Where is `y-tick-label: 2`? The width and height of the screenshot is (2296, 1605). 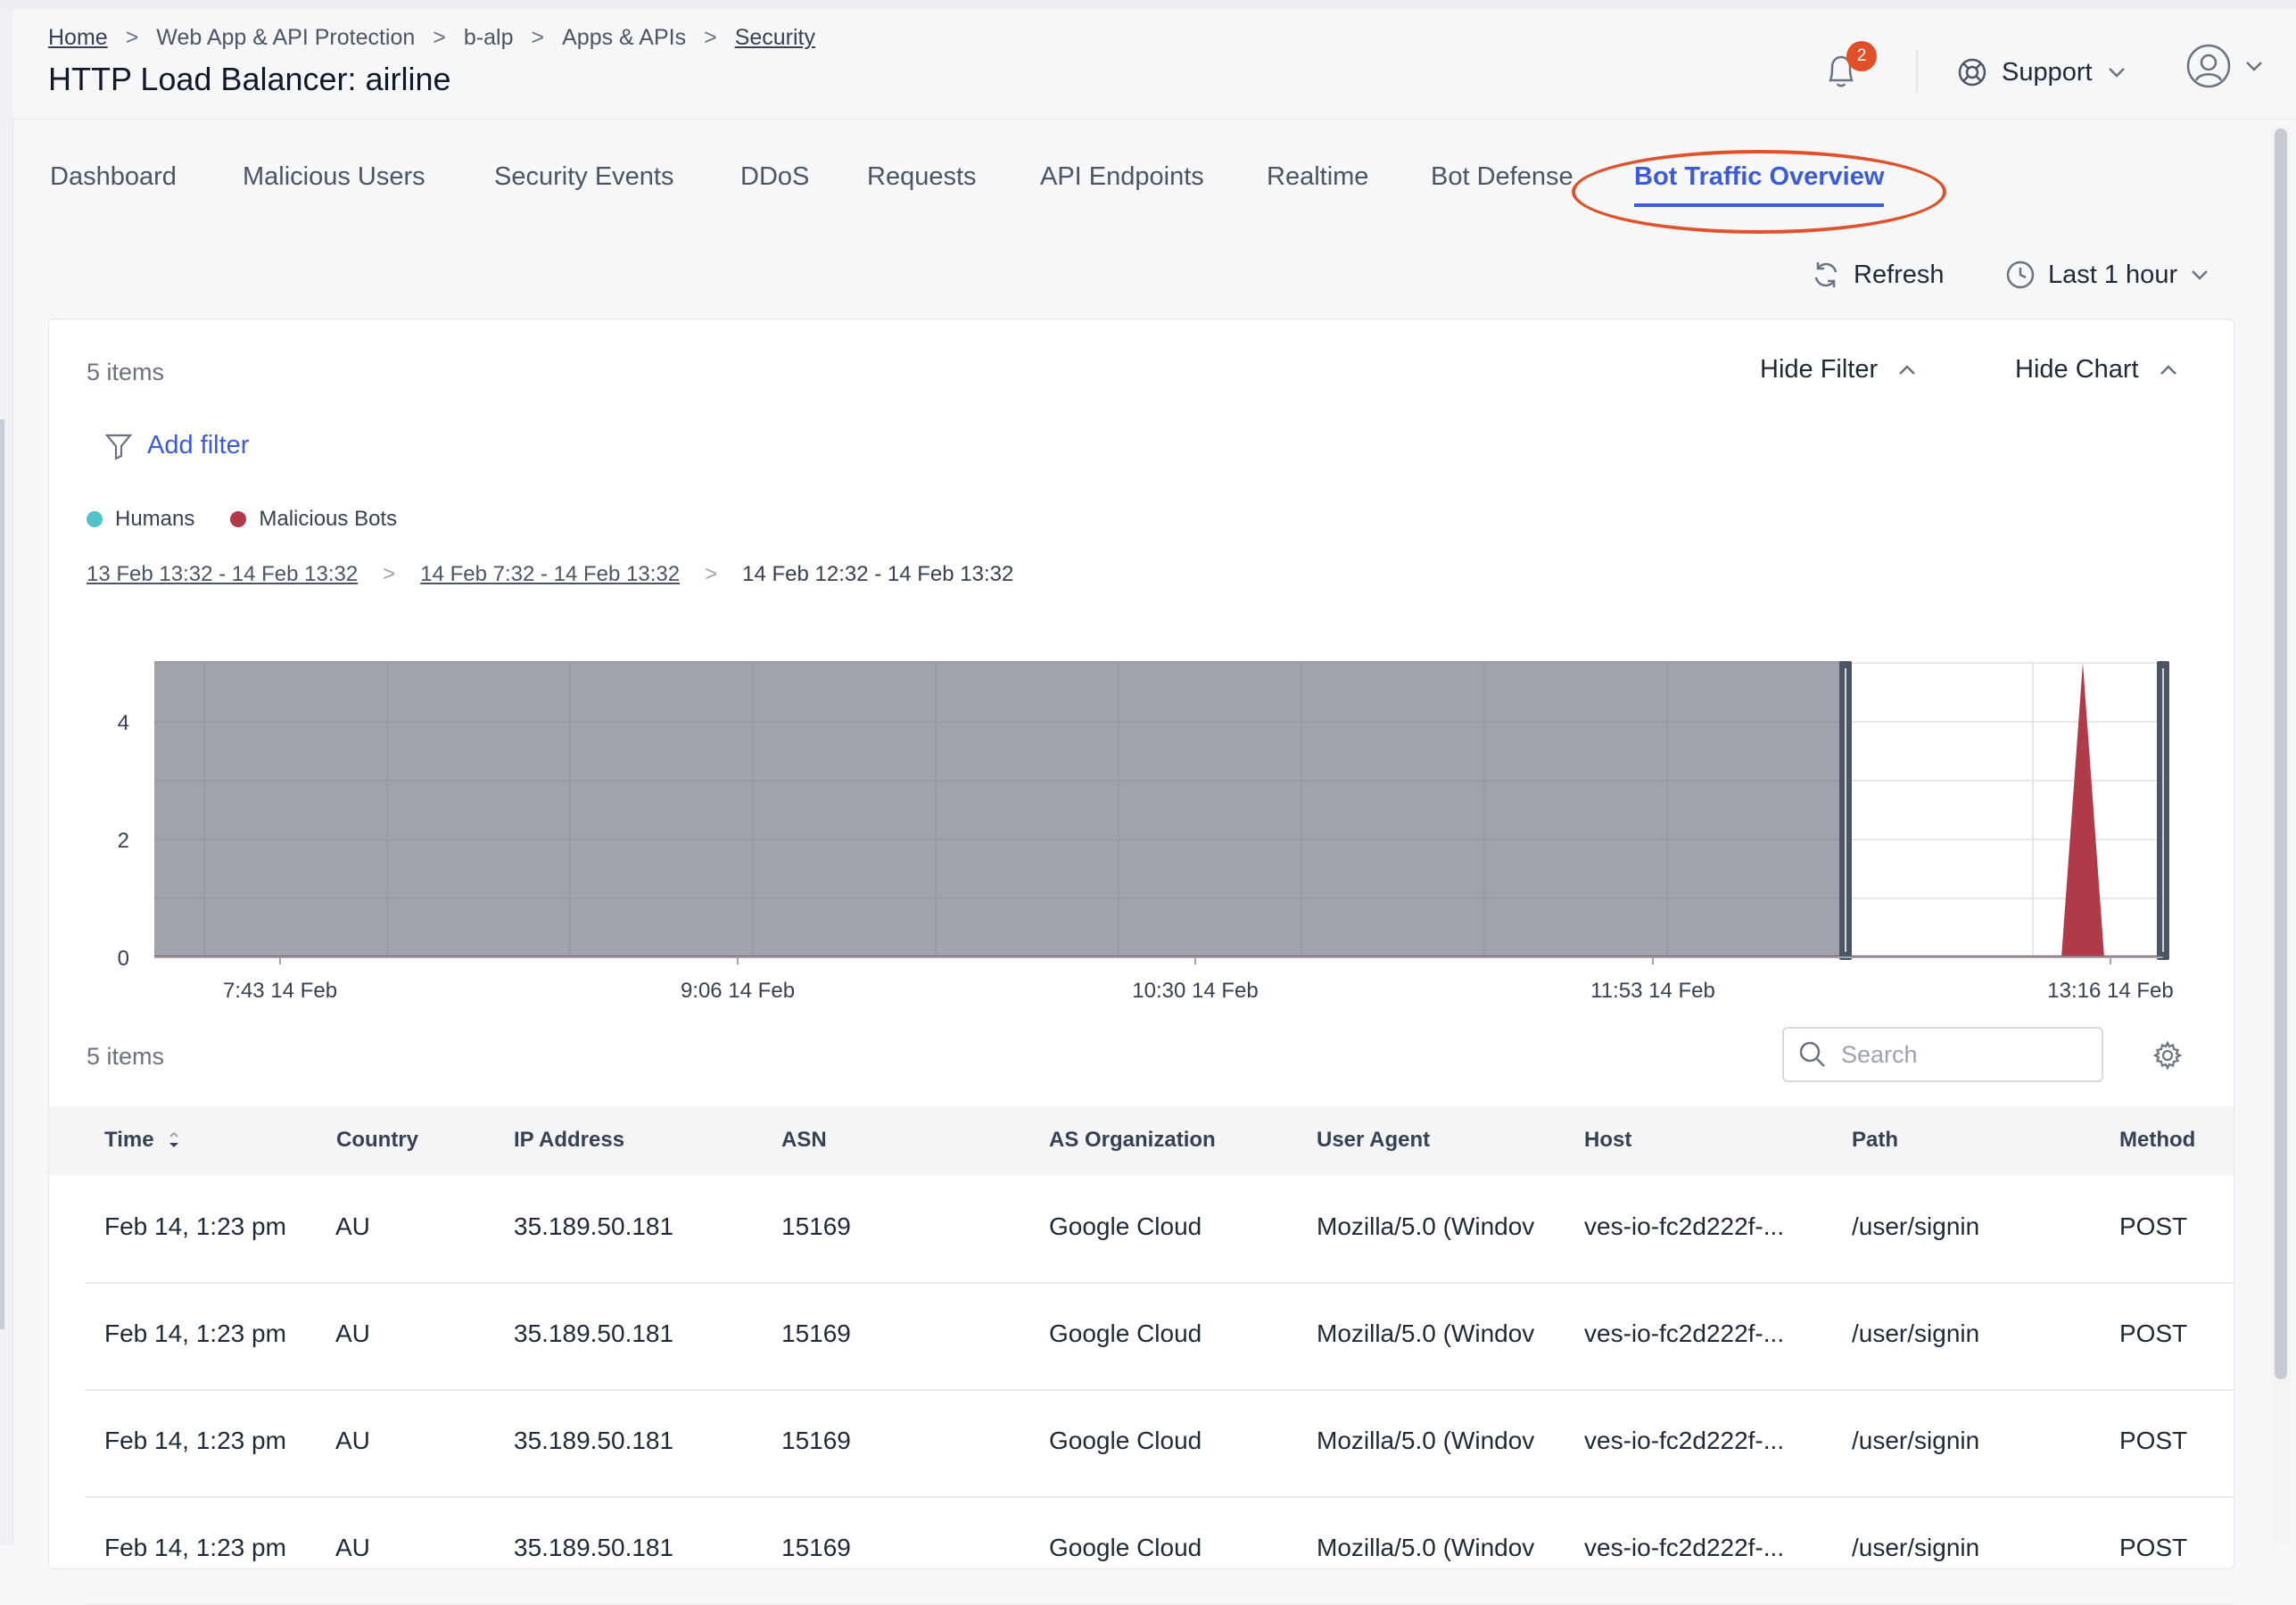
y-tick-label: 2 is located at coordinates (123, 841).